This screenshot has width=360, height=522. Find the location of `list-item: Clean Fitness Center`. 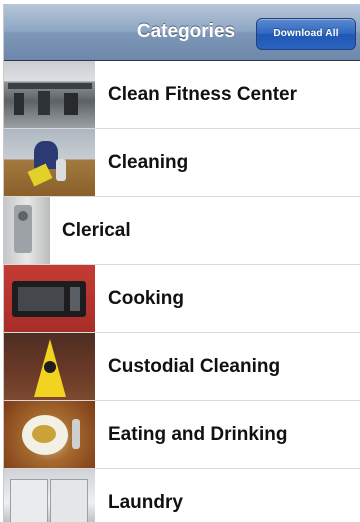

list-item: Clean Fitness Center is located at coordinates (182, 95).